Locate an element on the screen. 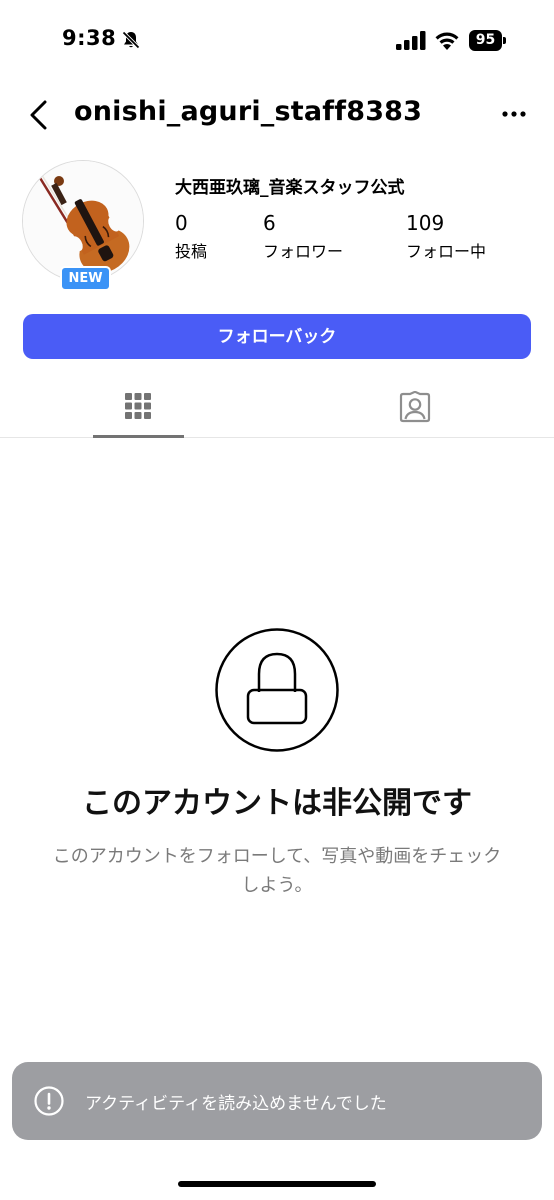 This screenshot has height=1200, width=554. home-indicator is located at coordinates (277, 1184).